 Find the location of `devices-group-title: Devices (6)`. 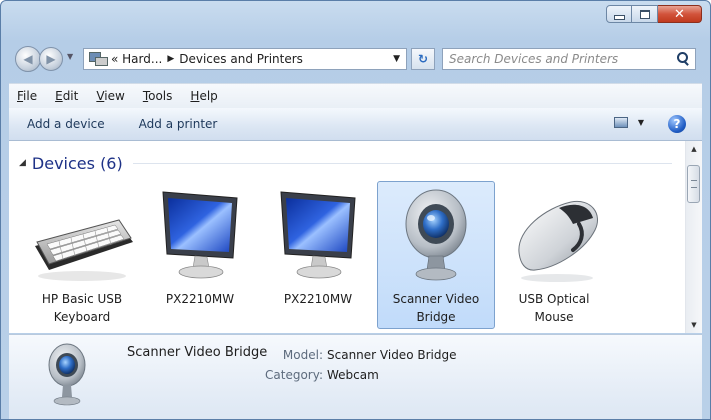

devices-group-title: Devices (6) is located at coordinates (77, 163).